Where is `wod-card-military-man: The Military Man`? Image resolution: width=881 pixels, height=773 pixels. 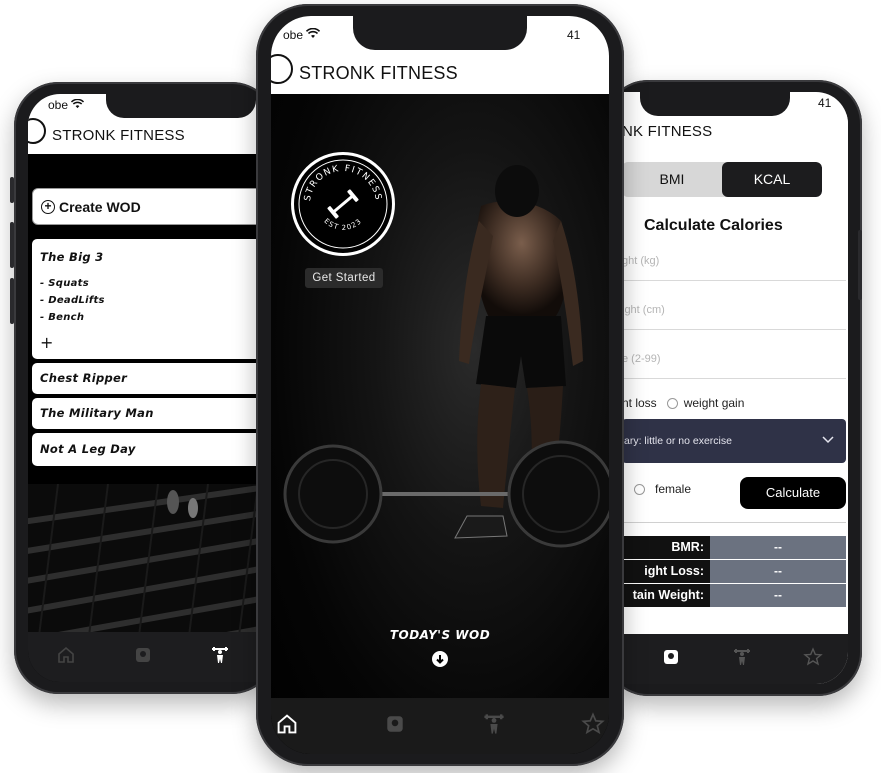 wod-card-military-man: The Military Man is located at coordinates (150, 413).